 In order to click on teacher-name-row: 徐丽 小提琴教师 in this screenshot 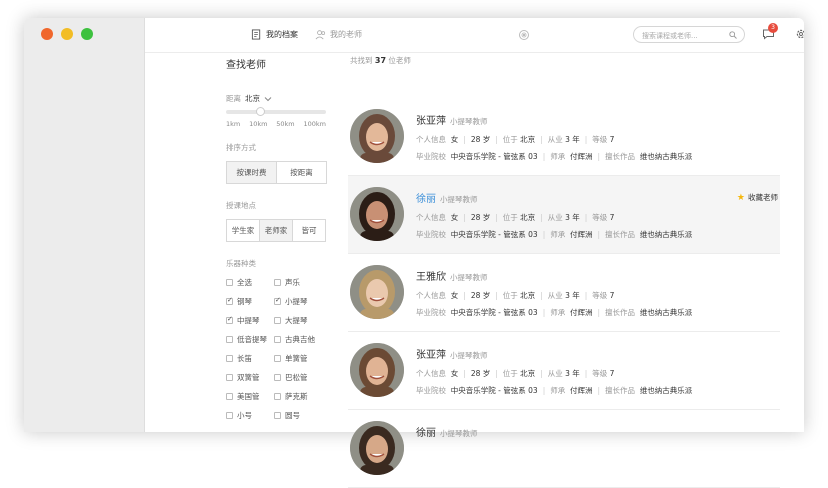, I will do `click(447, 197)`.